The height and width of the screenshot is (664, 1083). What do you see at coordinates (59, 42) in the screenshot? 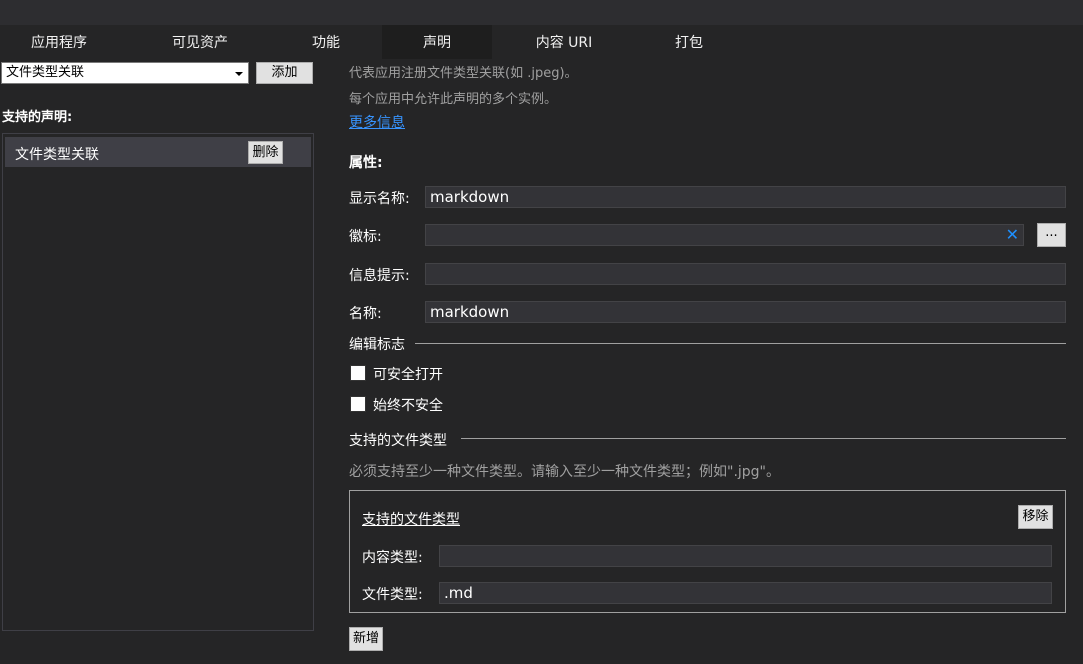
I see `tab-application: 应用程序` at bounding box center [59, 42].